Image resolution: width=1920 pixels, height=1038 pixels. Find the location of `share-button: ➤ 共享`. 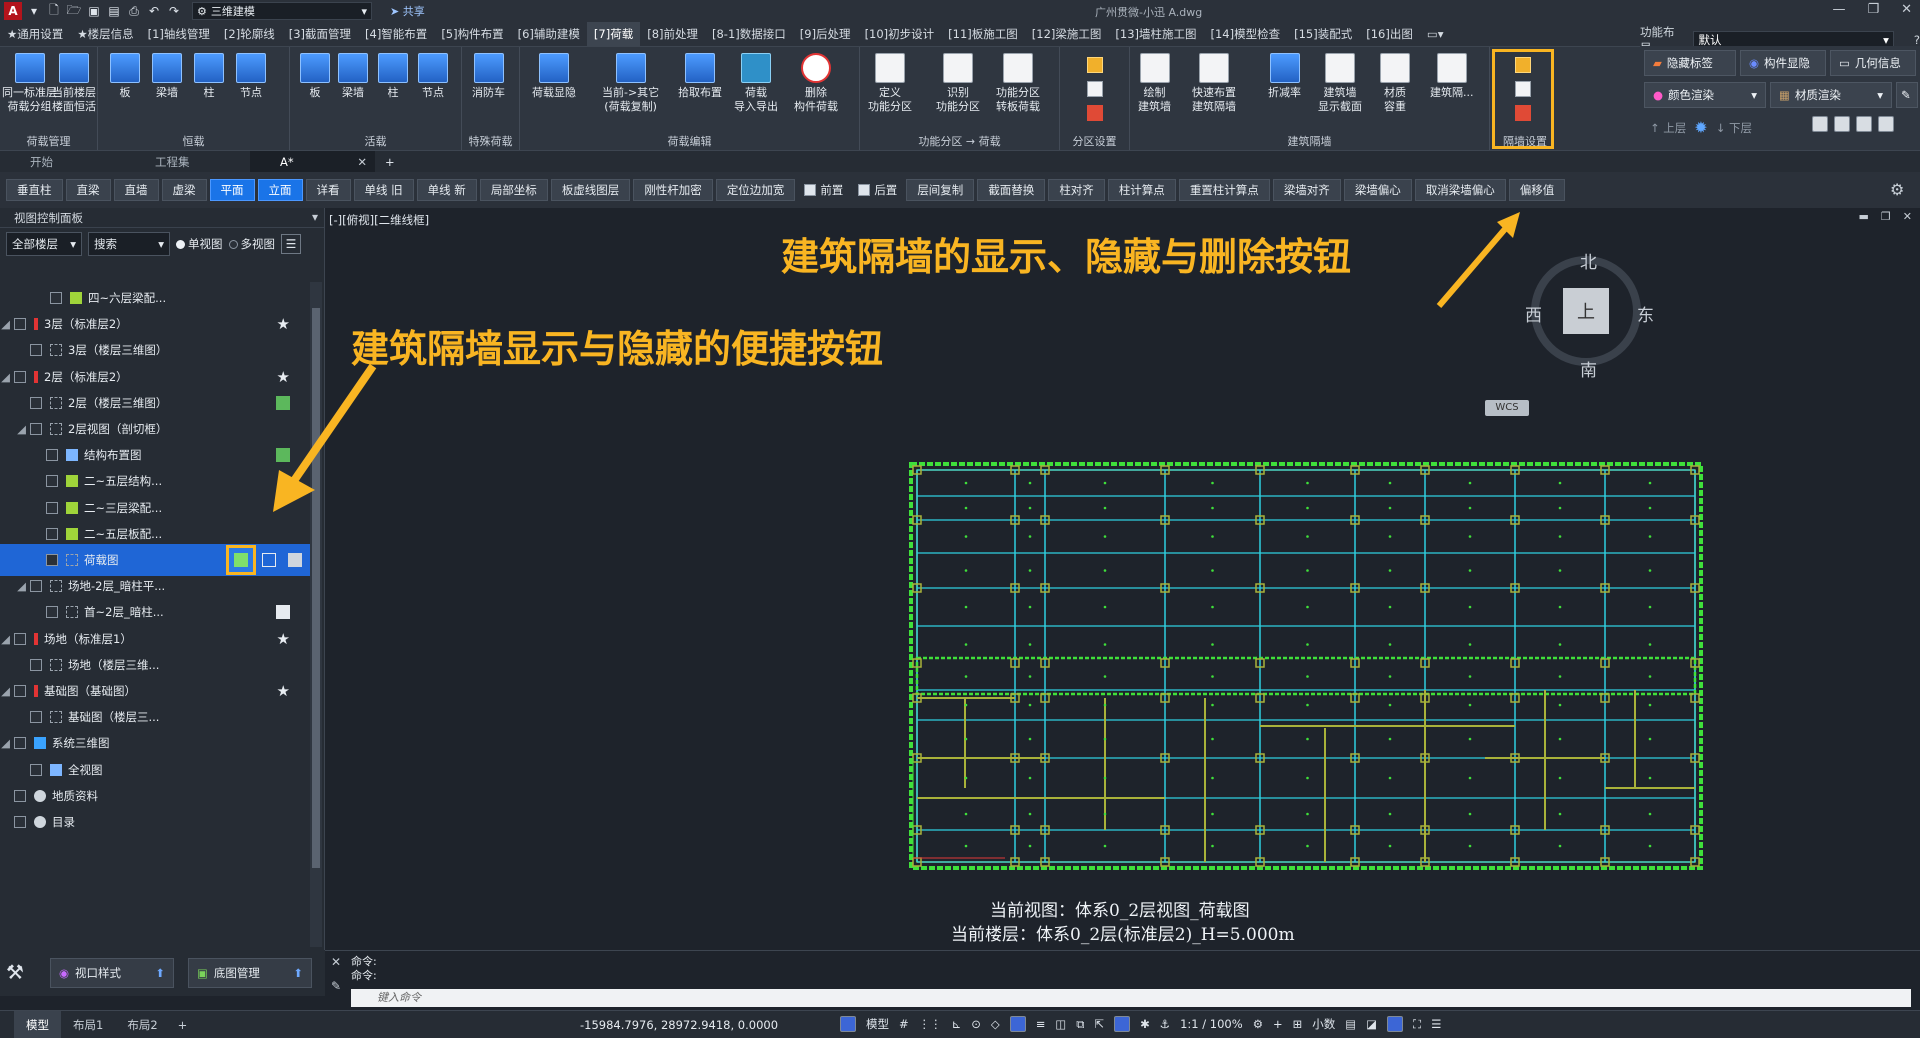

share-button: ➤ 共享 is located at coordinates (407, 11).